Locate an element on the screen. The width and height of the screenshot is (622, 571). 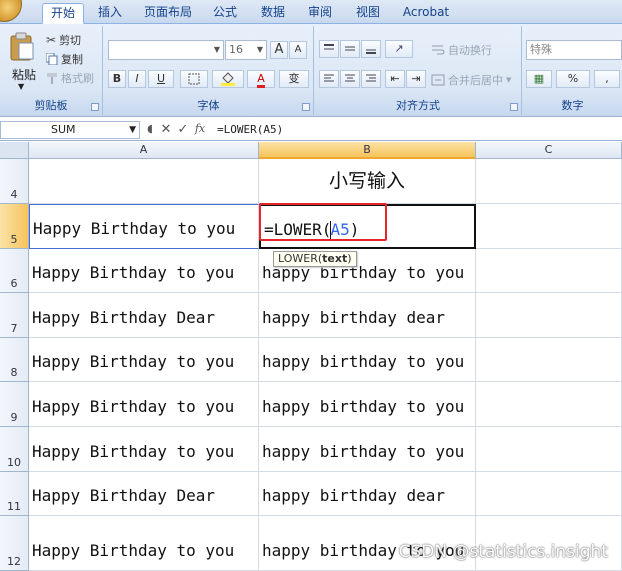
tab-formulas: 公式 is located at coordinates (225, 13).